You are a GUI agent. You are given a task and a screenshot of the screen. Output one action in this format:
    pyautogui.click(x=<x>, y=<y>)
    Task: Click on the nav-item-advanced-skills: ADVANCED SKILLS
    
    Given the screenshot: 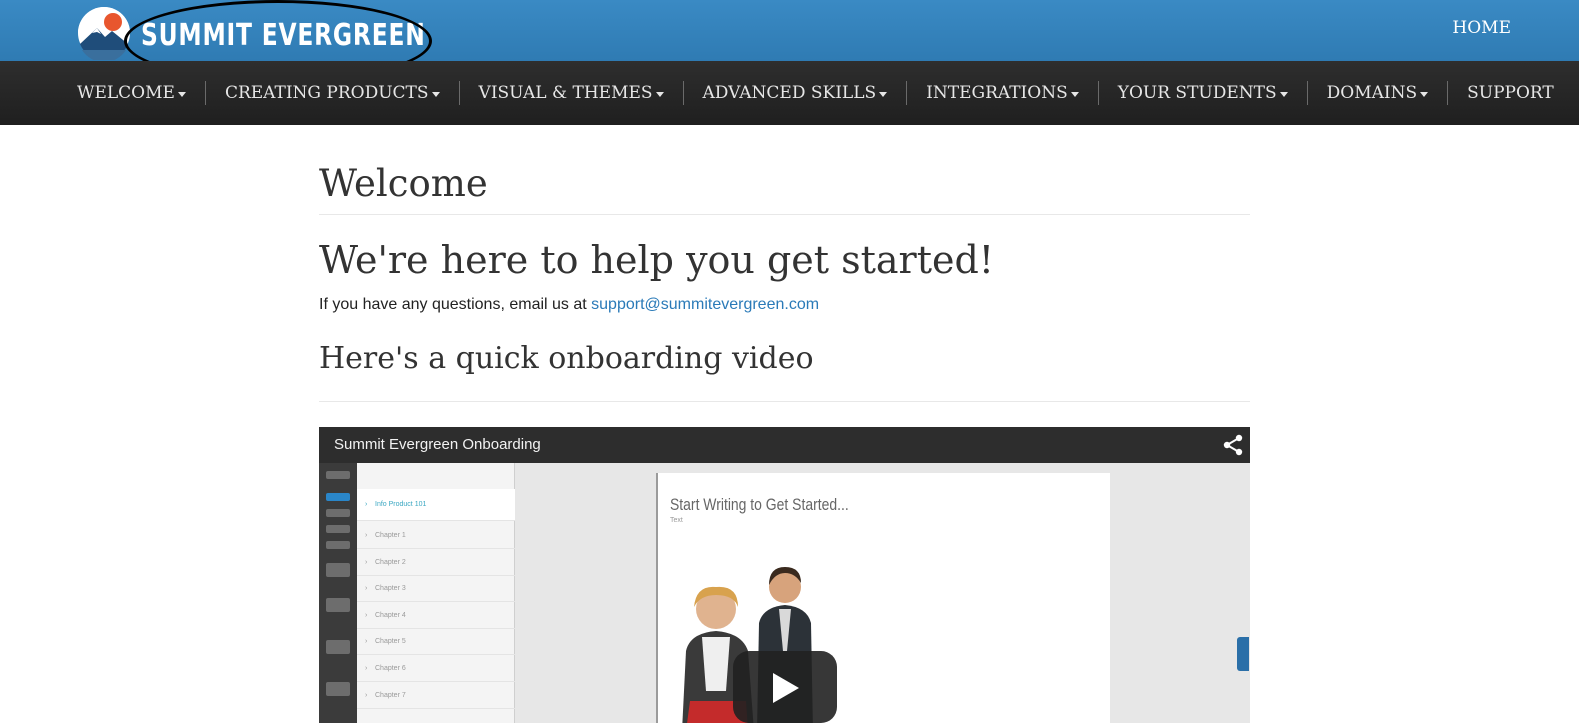 What is the action you would take?
    pyautogui.click(x=794, y=93)
    